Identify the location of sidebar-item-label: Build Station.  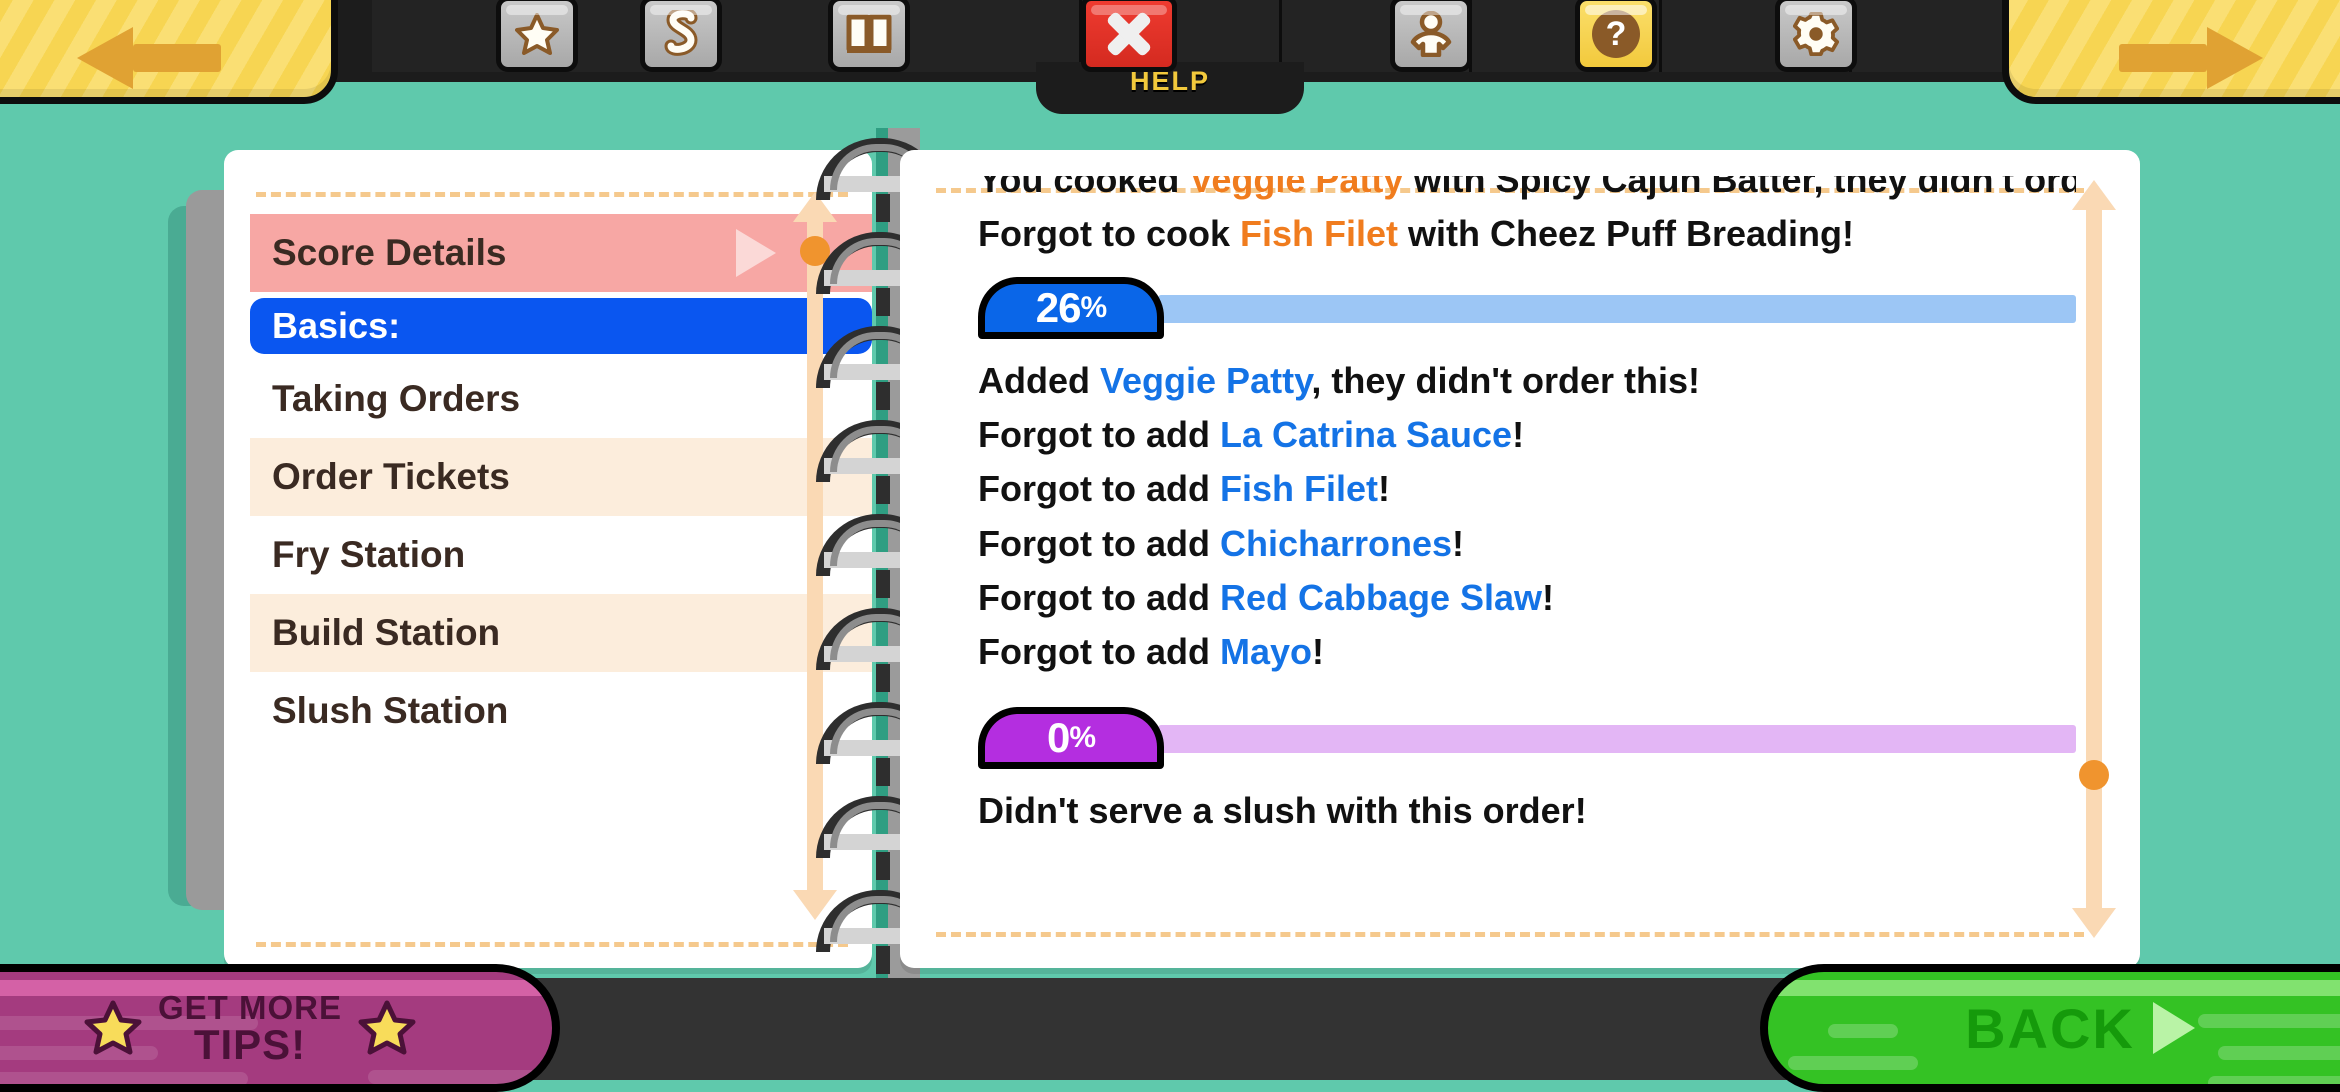
(386, 632).